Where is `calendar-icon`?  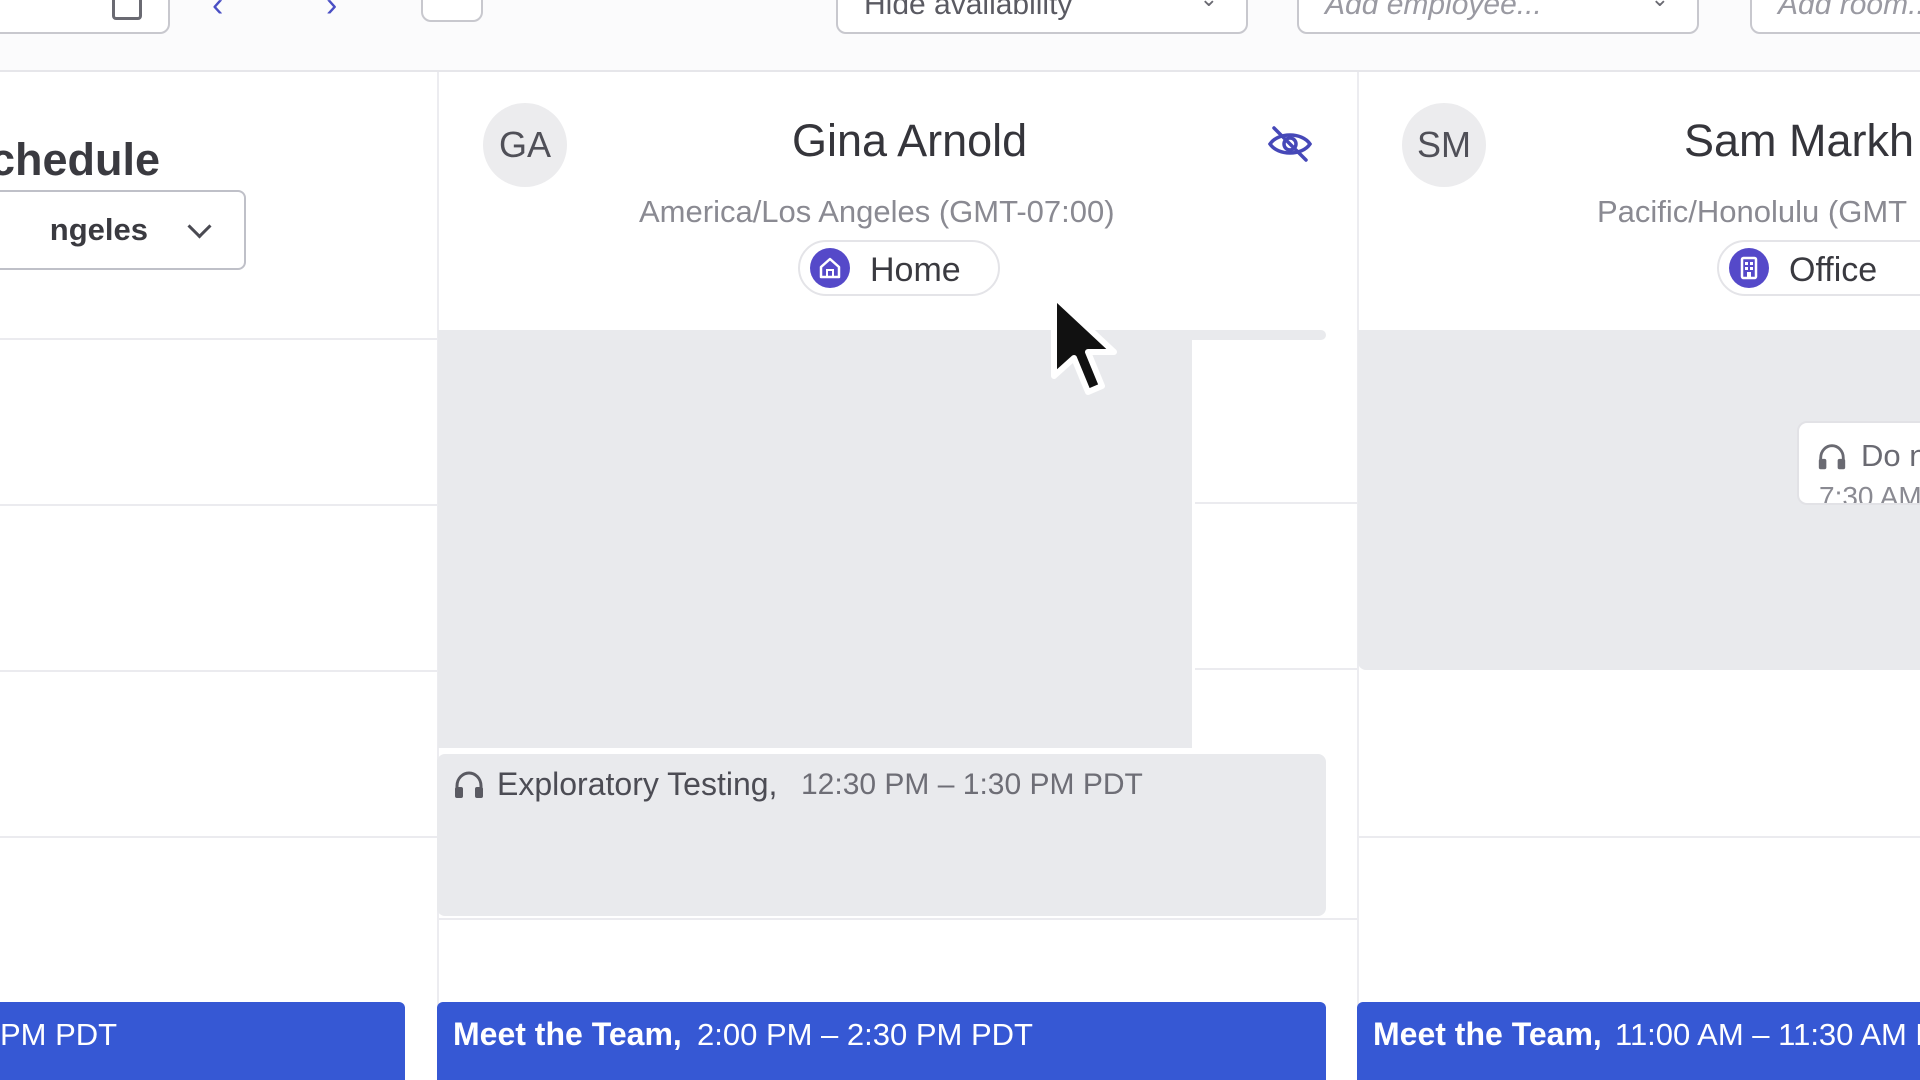 calendar-icon is located at coordinates (127, 10).